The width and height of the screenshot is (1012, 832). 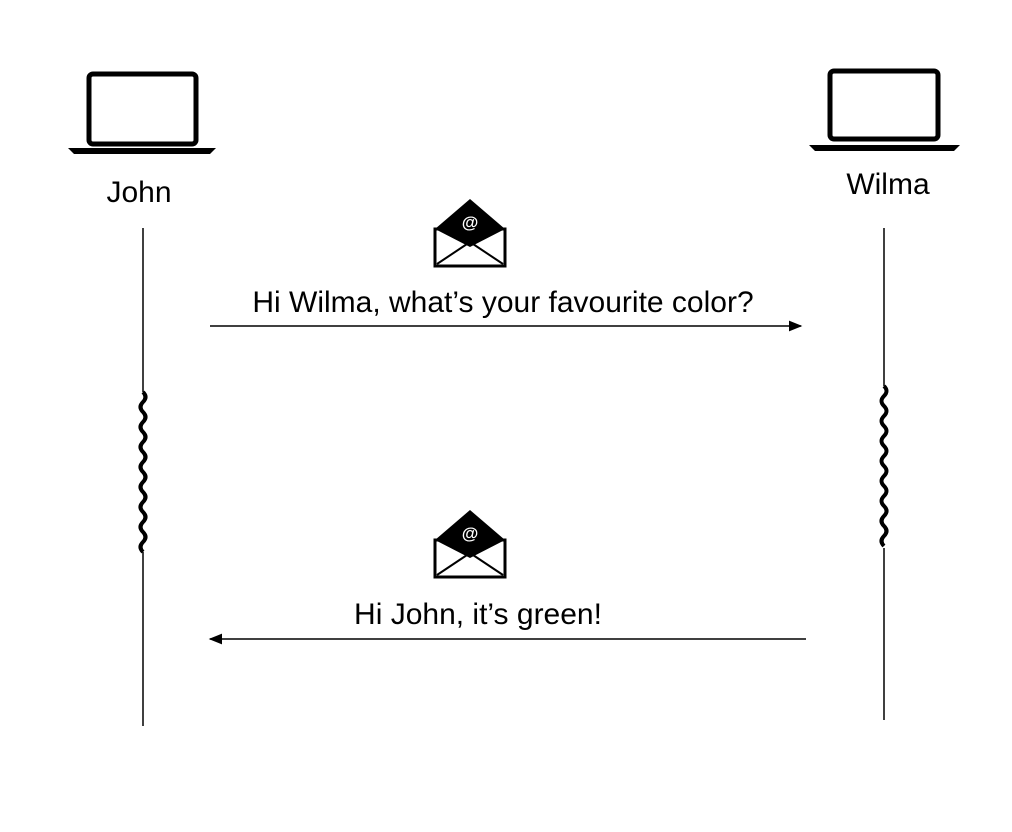 I want to click on lifeline-wilma, so click(x=884, y=474).